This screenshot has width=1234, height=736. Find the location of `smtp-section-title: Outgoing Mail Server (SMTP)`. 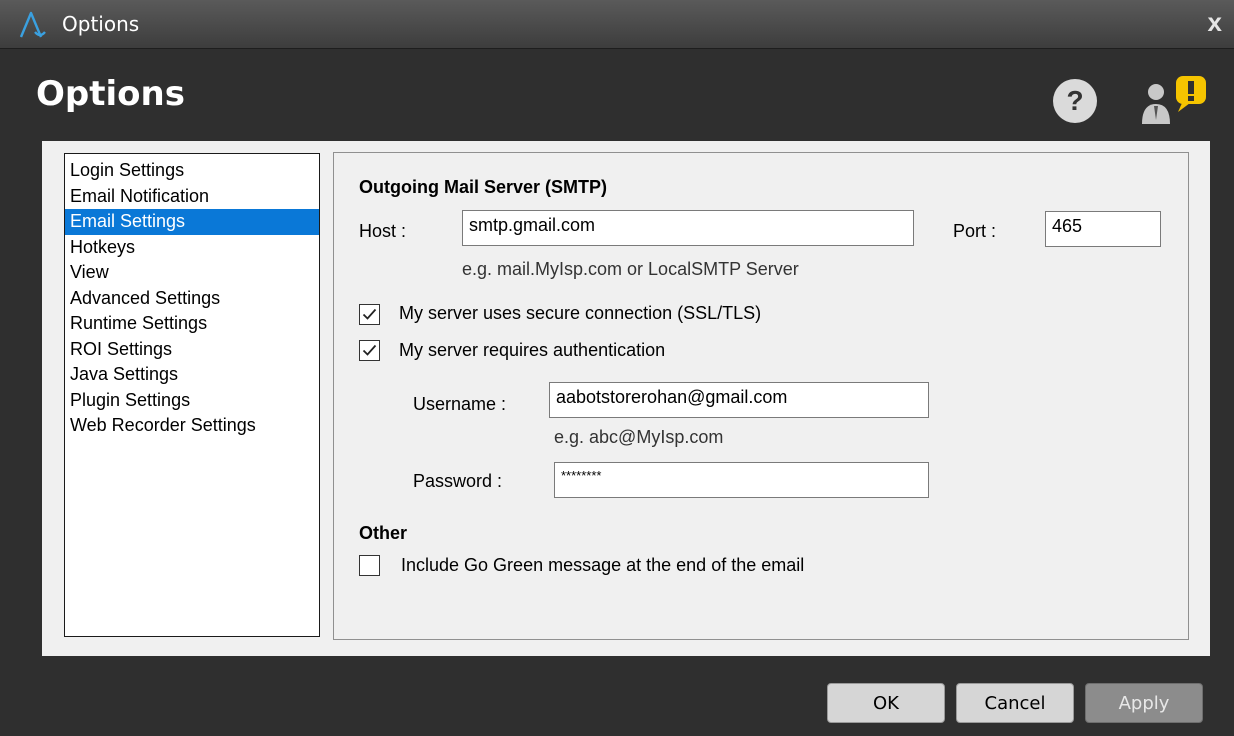

smtp-section-title: Outgoing Mail Server (SMTP) is located at coordinates (483, 187).